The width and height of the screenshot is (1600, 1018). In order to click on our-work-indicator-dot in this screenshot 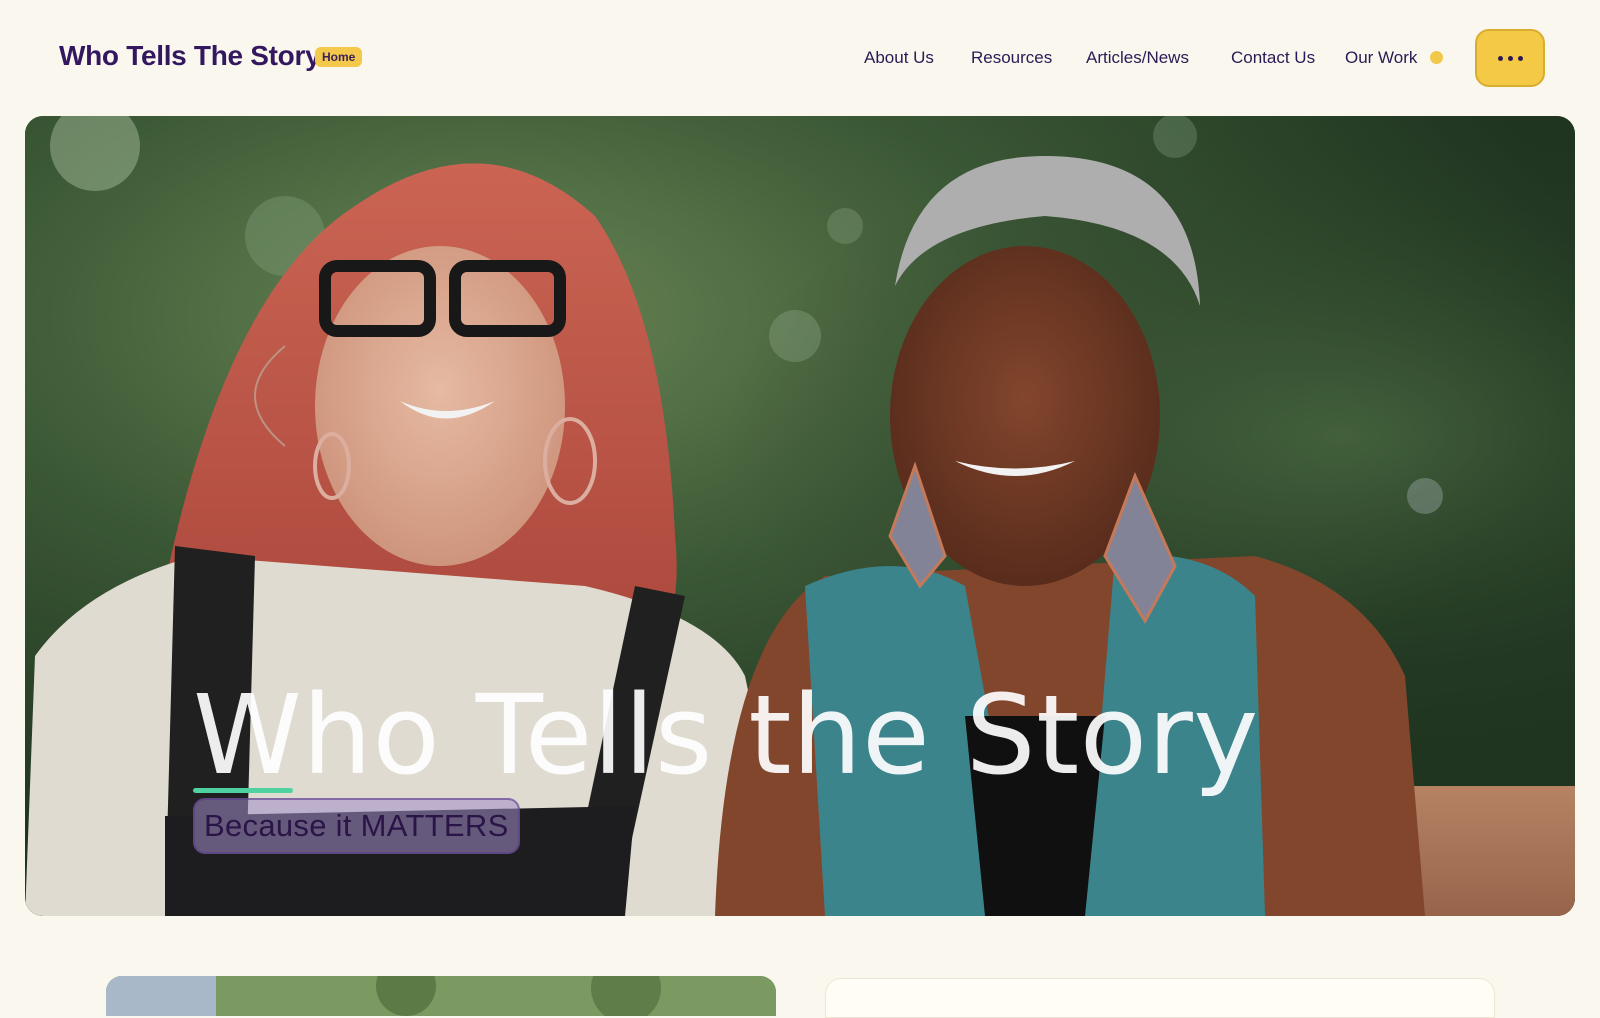, I will do `click(1436, 57)`.